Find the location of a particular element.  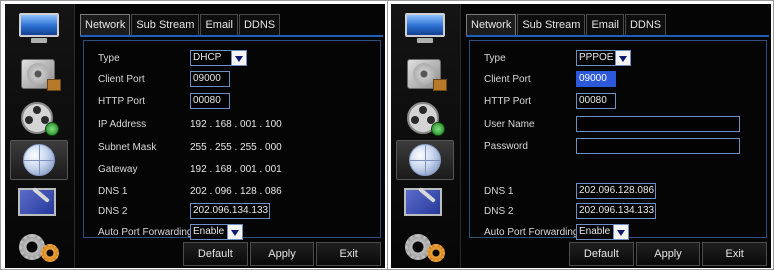

password-label: Password is located at coordinates (506, 146).